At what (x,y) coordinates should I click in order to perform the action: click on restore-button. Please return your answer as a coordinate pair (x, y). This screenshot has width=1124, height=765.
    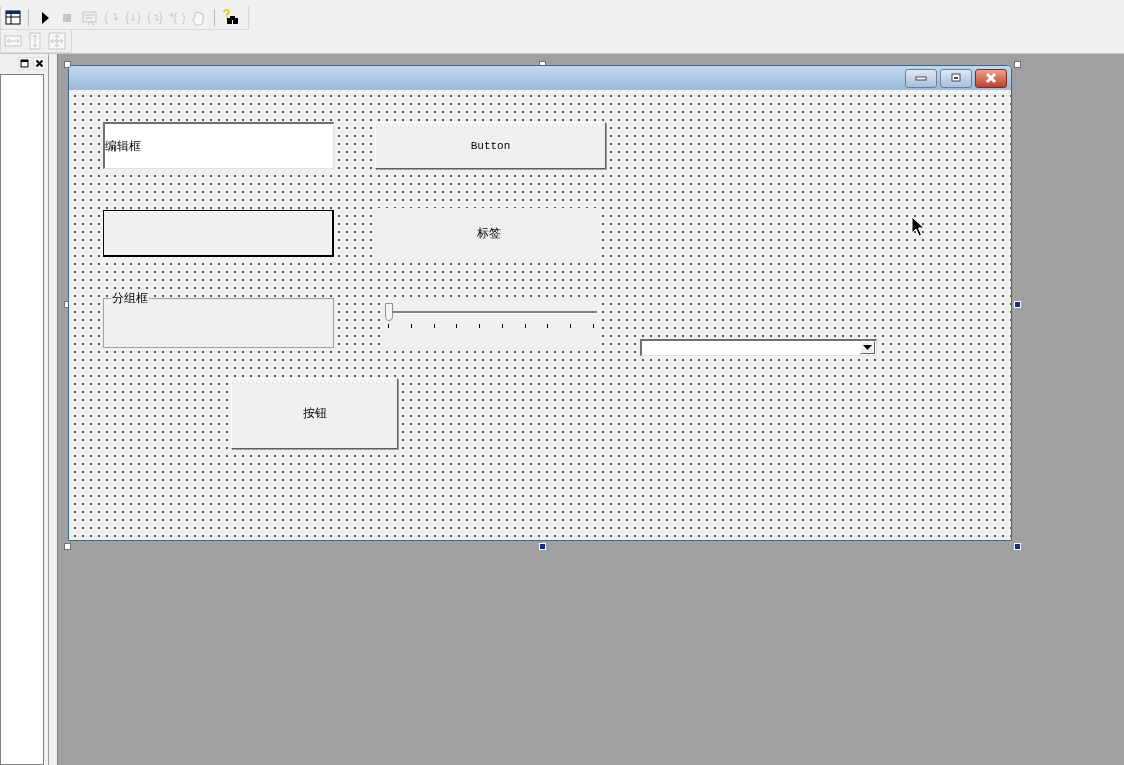
    Looking at the image, I should click on (956, 78).